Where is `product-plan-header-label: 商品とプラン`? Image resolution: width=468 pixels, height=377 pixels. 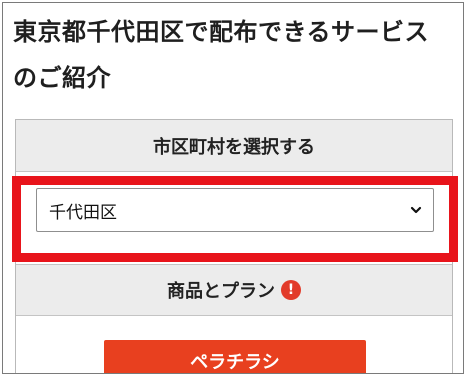
product-plan-header-label: 商品とプラン is located at coordinates (221, 291).